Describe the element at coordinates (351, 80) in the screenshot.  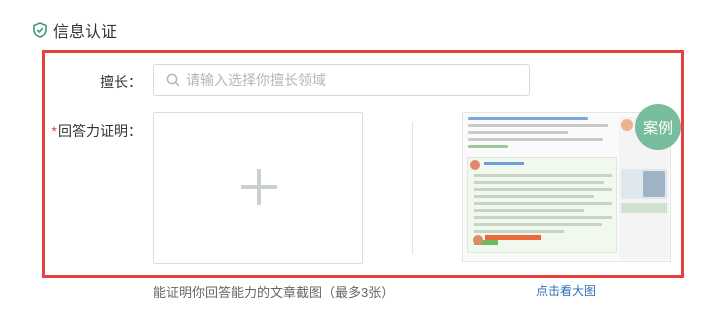
I see `expertise-input` at that location.